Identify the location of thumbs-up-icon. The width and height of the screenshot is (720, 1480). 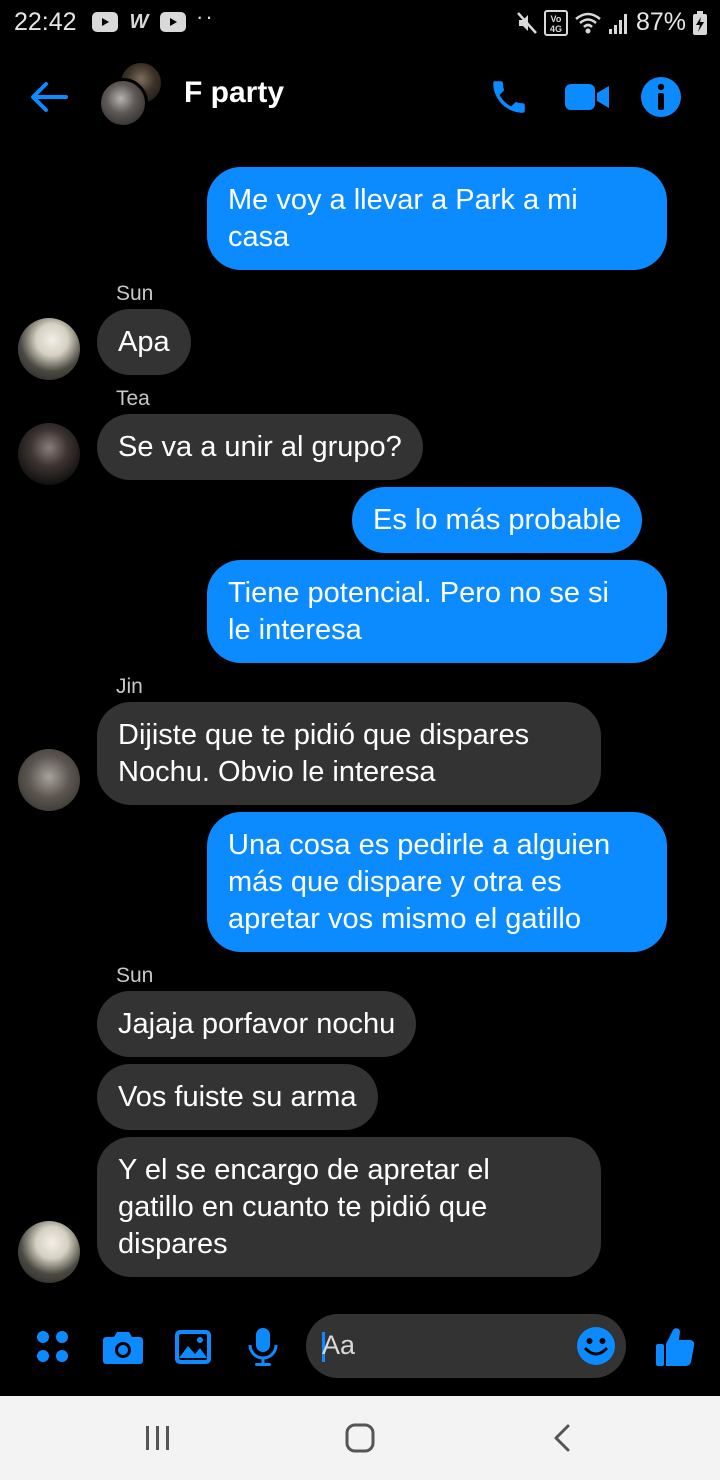
(675, 1347).